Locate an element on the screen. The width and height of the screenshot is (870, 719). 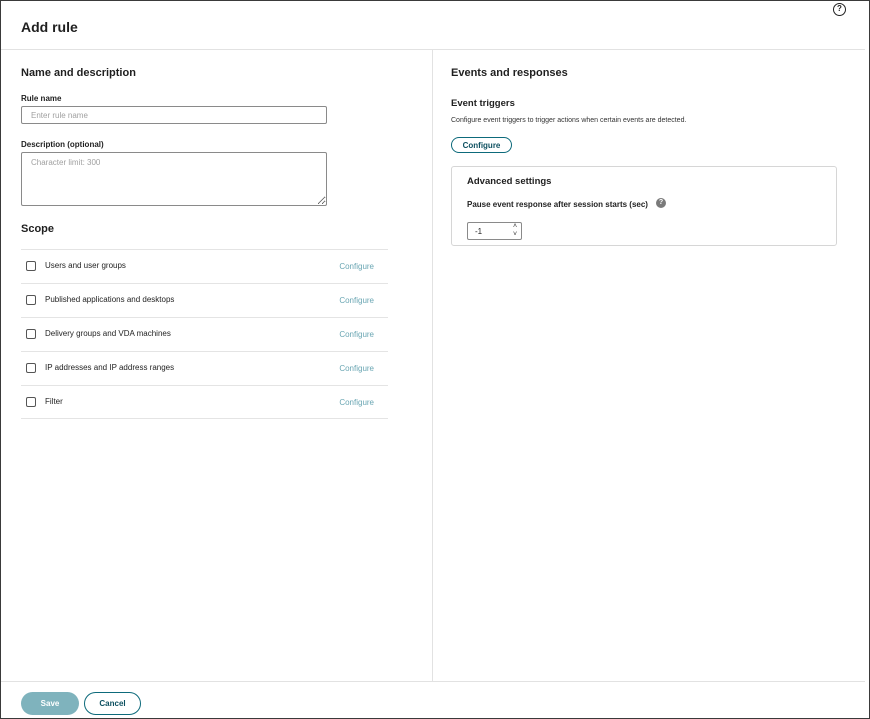
name-description-heading: Name and description is located at coordinates (78, 73).